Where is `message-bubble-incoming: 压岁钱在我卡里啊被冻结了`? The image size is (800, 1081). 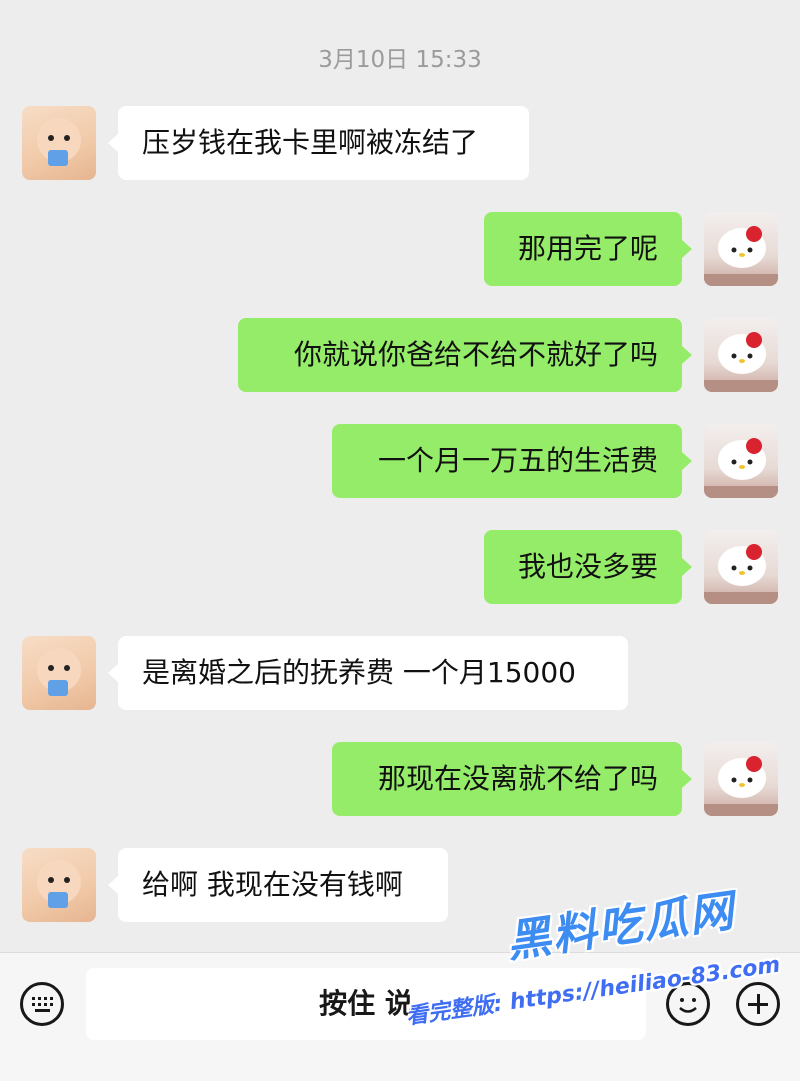
message-bubble-incoming: 压岁钱在我卡里啊被冻结了 is located at coordinates (318, 143).